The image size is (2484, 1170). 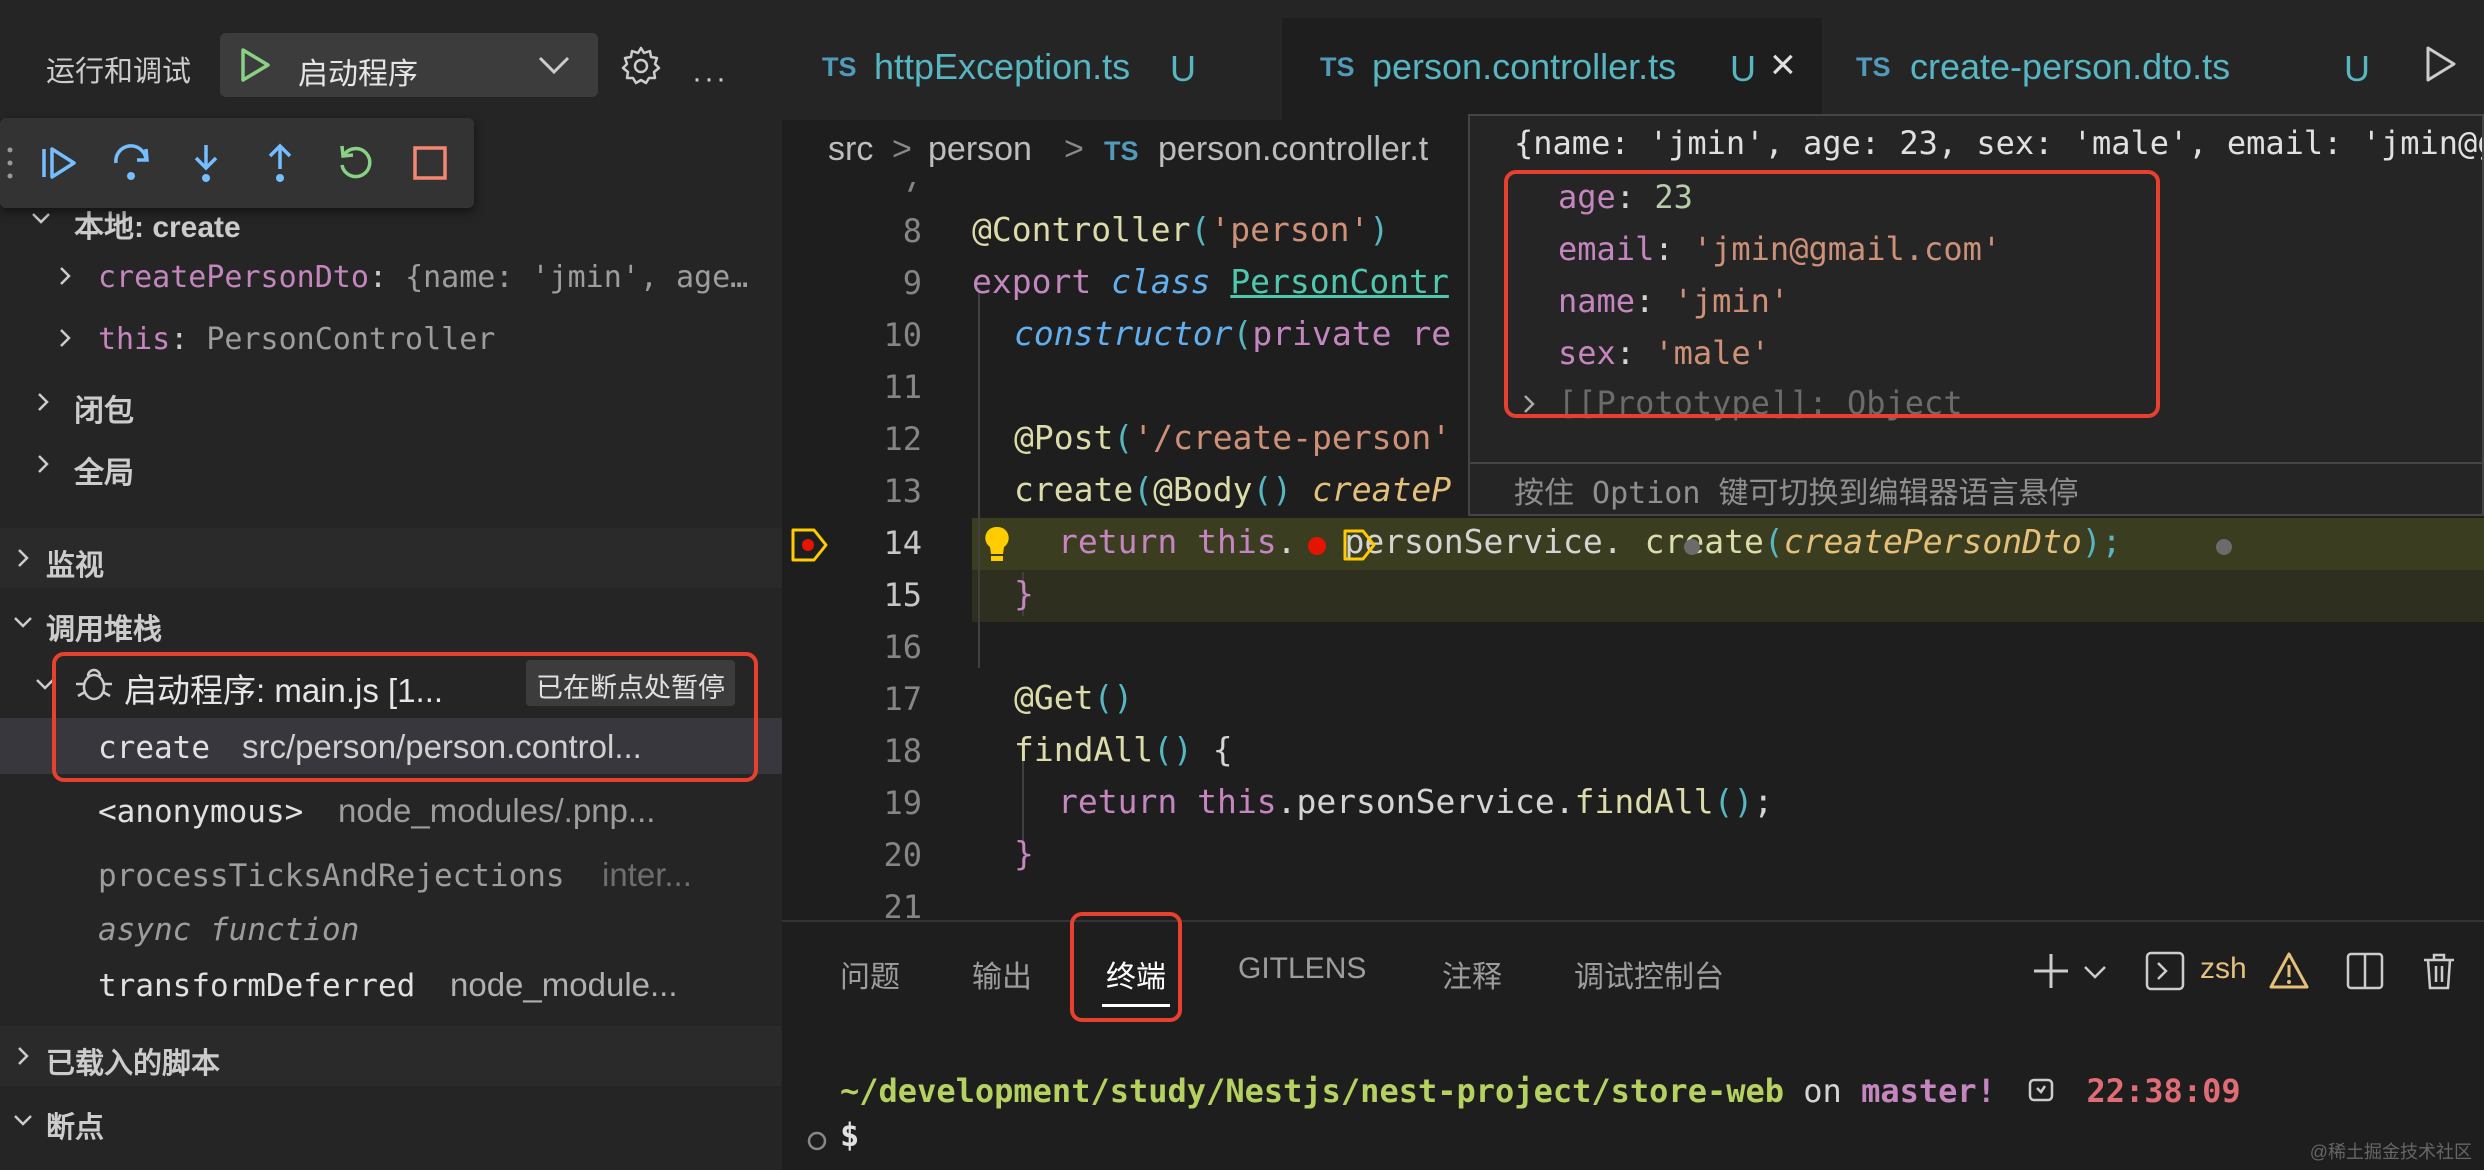 What do you see at coordinates (849, 1135) in the screenshot?
I see `terminal-input-prompt: $` at bounding box center [849, 1135].